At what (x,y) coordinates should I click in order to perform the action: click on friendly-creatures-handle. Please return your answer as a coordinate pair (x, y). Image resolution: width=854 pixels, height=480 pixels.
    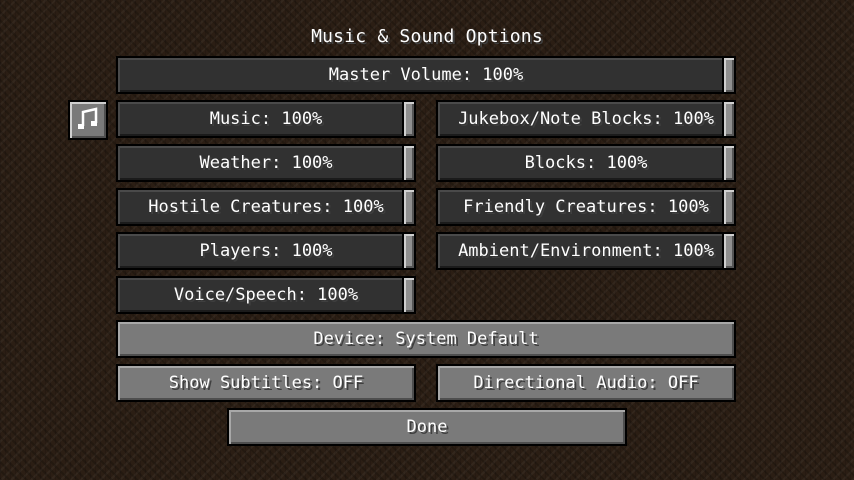
    Looking at the image, I should click on (729, 207).